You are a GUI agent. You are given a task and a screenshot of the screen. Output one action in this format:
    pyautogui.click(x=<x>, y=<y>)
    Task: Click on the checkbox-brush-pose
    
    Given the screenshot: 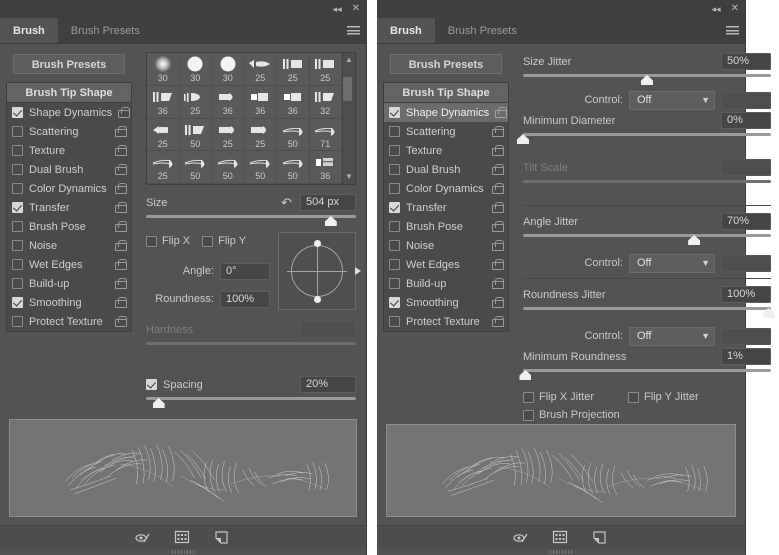 What is the action you would take?
    pyautogui.click(x=394, y=226)
    